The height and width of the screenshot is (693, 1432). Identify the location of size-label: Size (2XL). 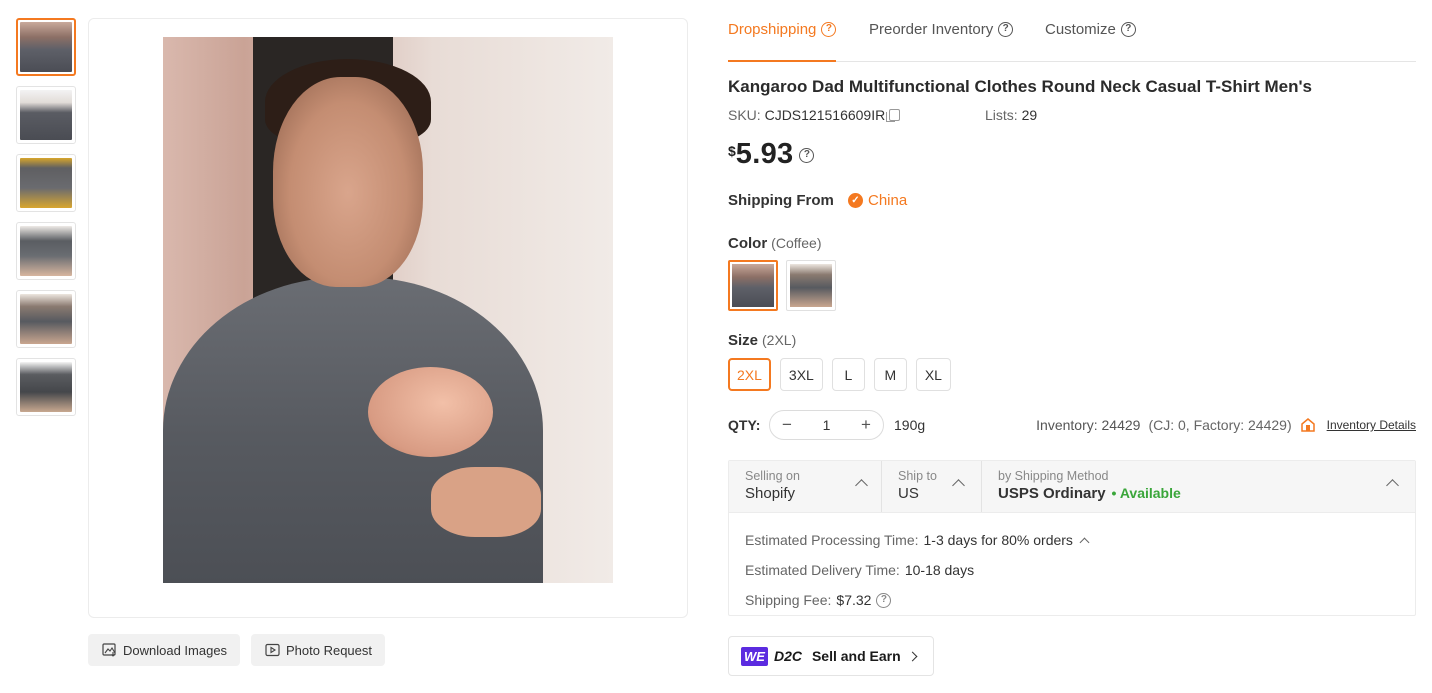
(762, 340).